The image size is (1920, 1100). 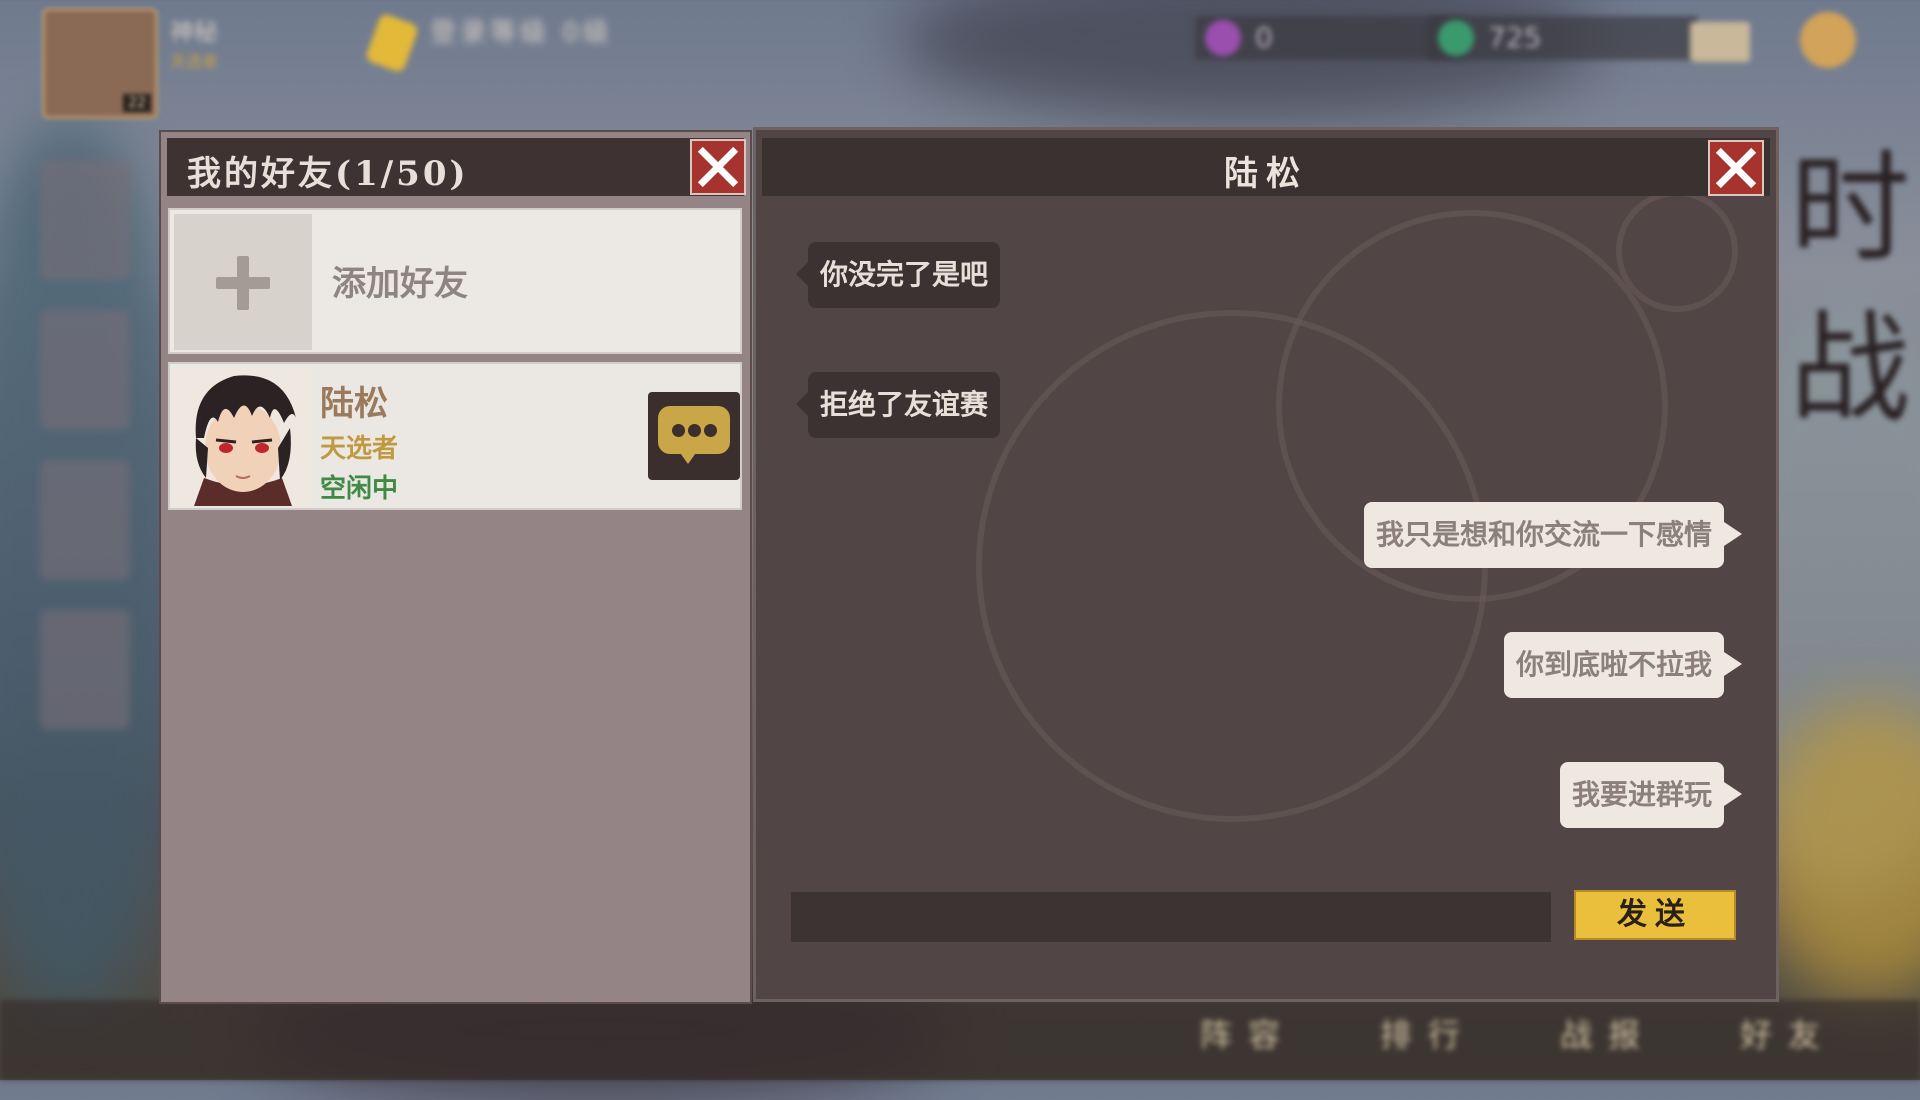 I want to click on chat-message-outgoing: 我要进群玩, so click(x=1651, y=795).